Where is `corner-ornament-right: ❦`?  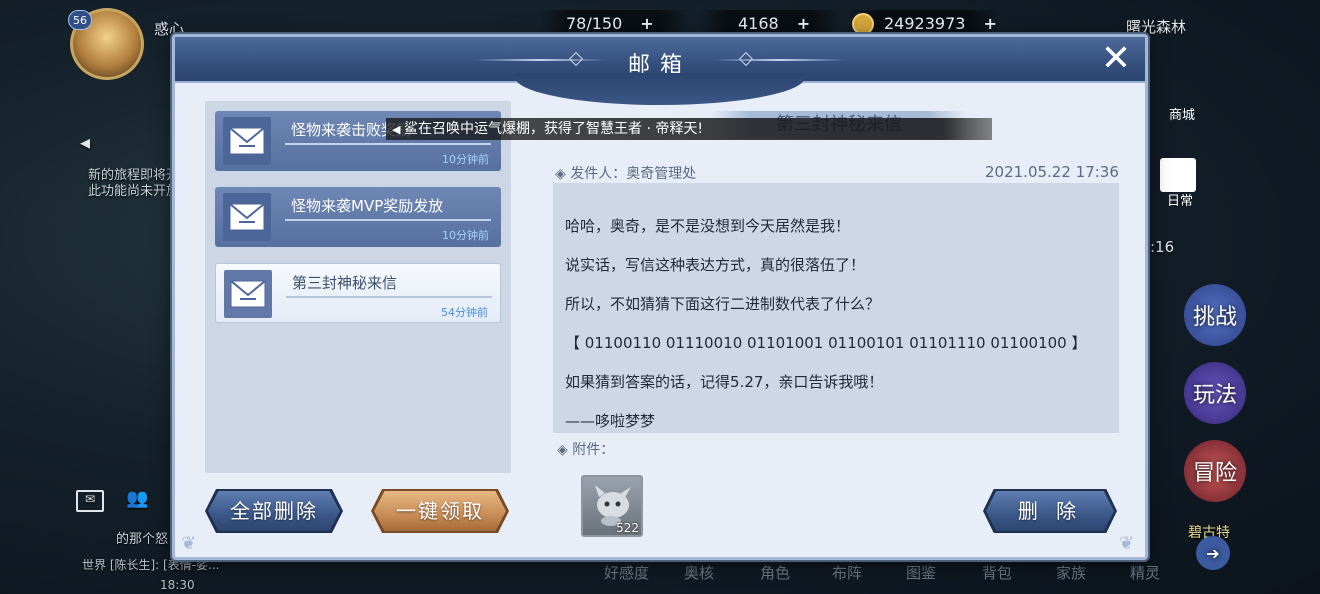 corner-ornament-right: ❦ is located at coordinates (1127, 543).